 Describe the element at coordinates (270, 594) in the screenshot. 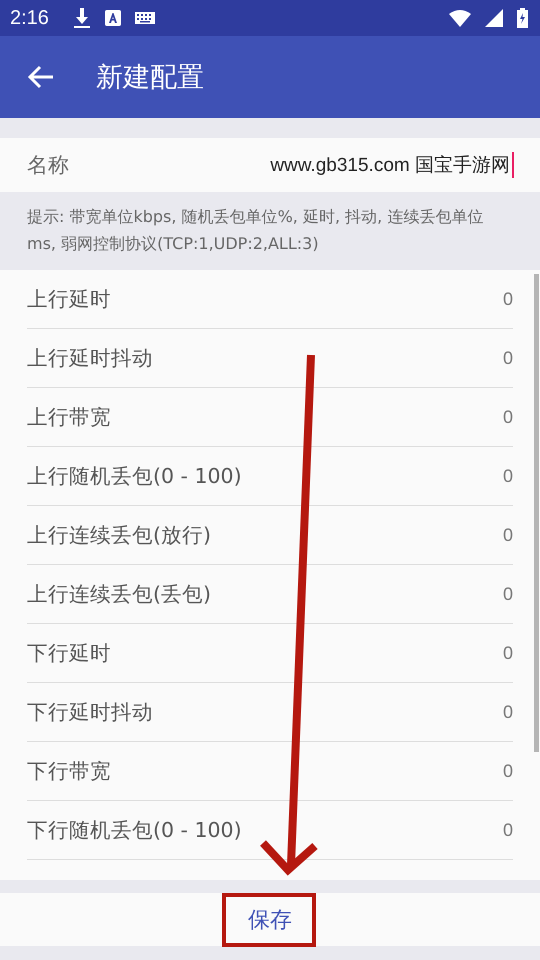

I see `setting-row: 上行连续丢包(丢包) 0` at that location.